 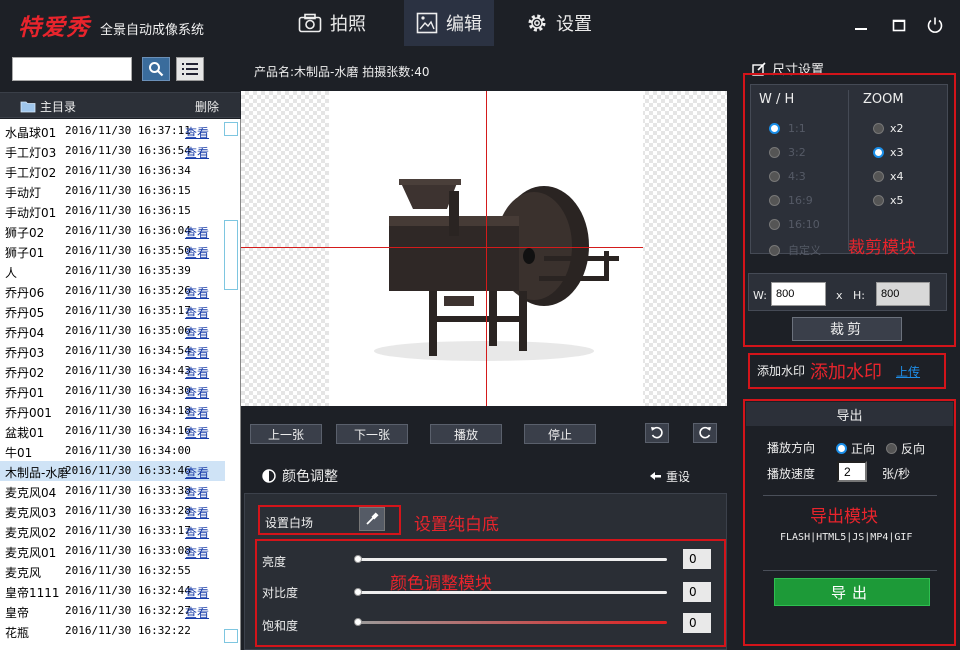 I want to click on list-item: 皇帝 2016/11/30 16:32:27 查看, so click(x=112, y=611).